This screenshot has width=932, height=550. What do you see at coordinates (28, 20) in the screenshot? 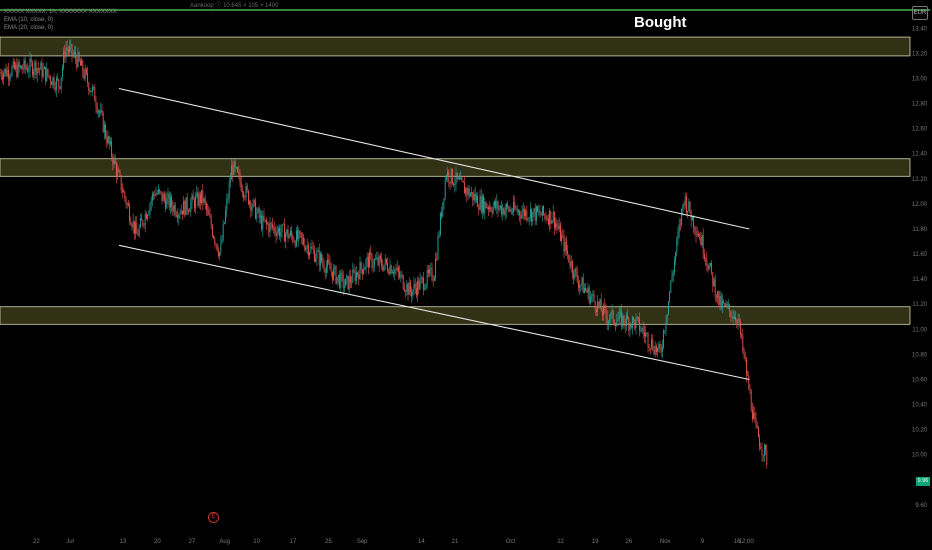
I see `ema-10-legend: EMA (10, close, 0)` at bounding box center [28, 20].